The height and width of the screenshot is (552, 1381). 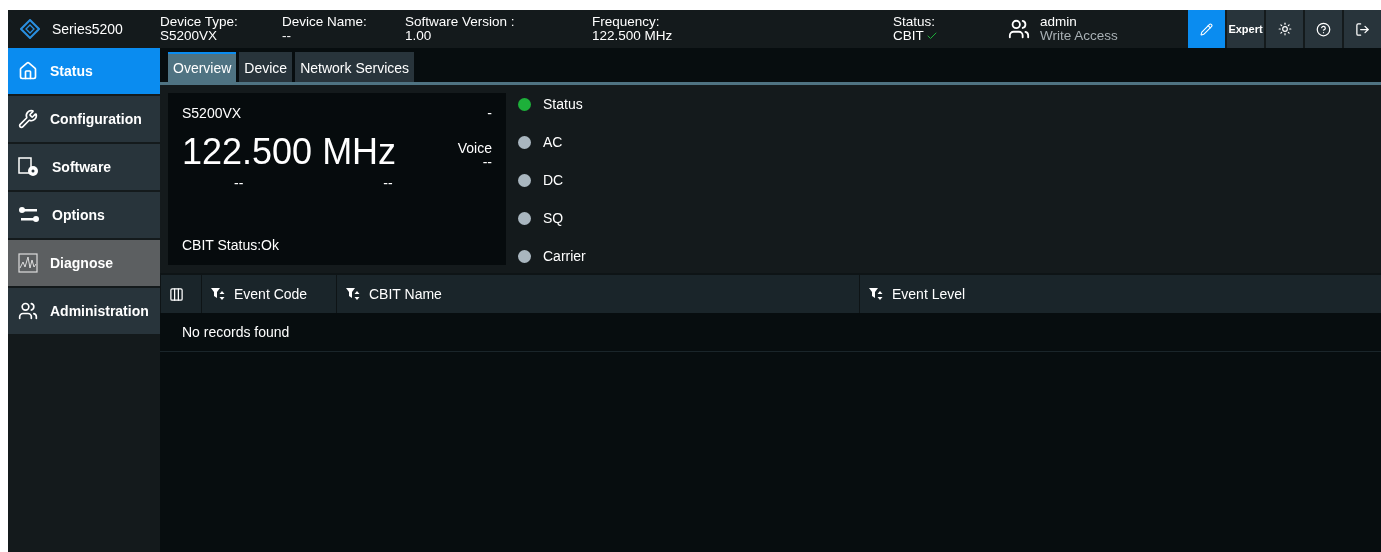 What do you see at coordinates (474, 148) in the screenshot?
I see `mode-label: Voice` at bounding box center [474, 148].